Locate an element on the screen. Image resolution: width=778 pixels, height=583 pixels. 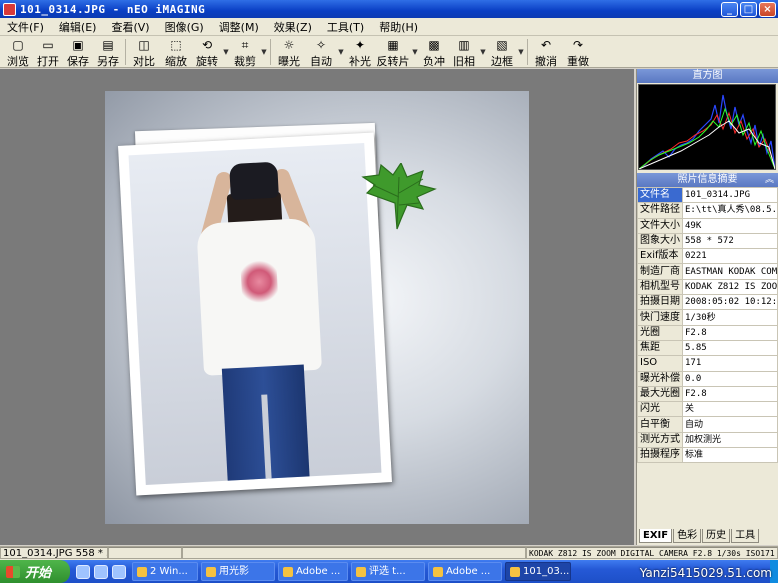
tool-redo-button: ↷ 重做 is located at coordinates (578, 52).